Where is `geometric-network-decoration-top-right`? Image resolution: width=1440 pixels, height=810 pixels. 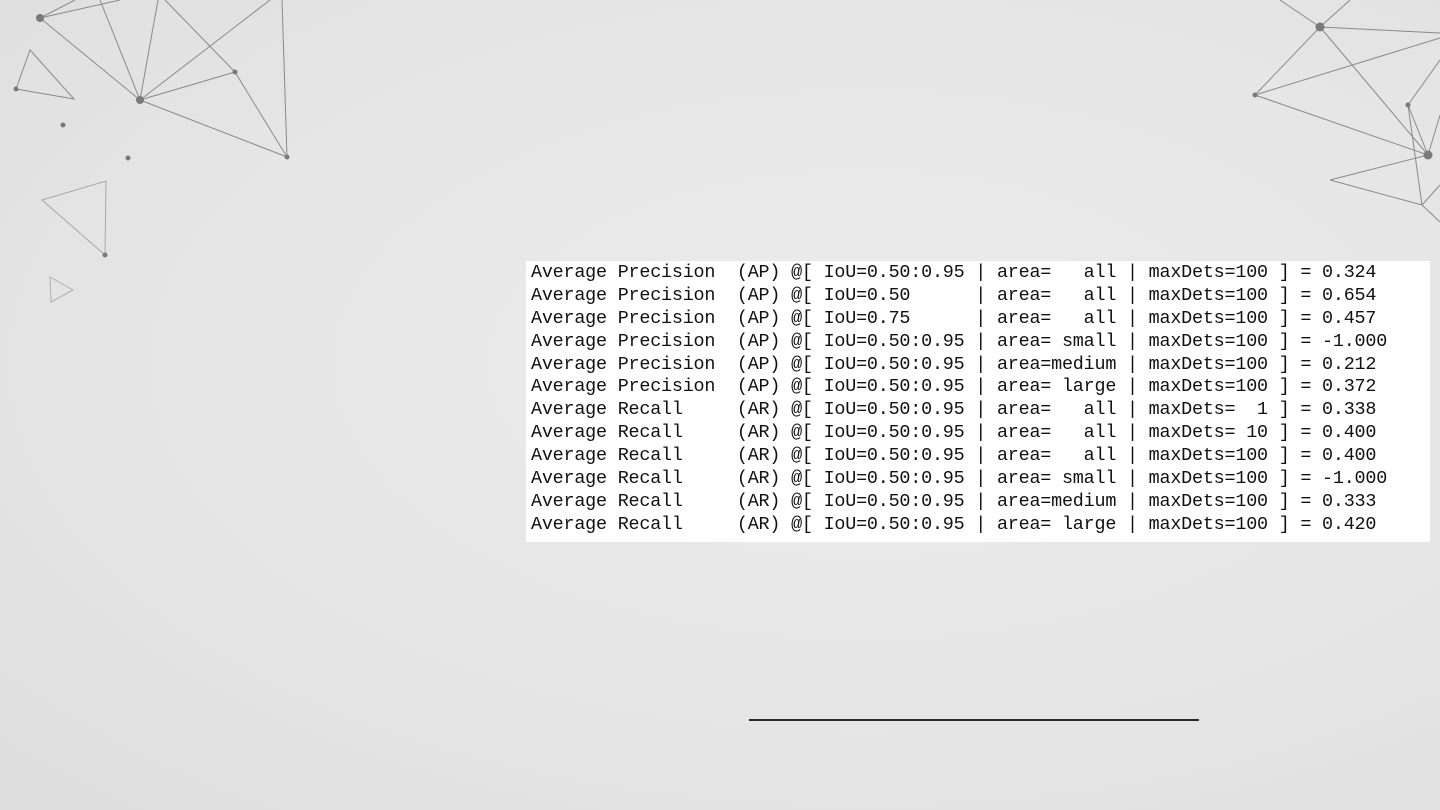 geometric-network-decoration-top-right is located at coordinates (1346, 111).